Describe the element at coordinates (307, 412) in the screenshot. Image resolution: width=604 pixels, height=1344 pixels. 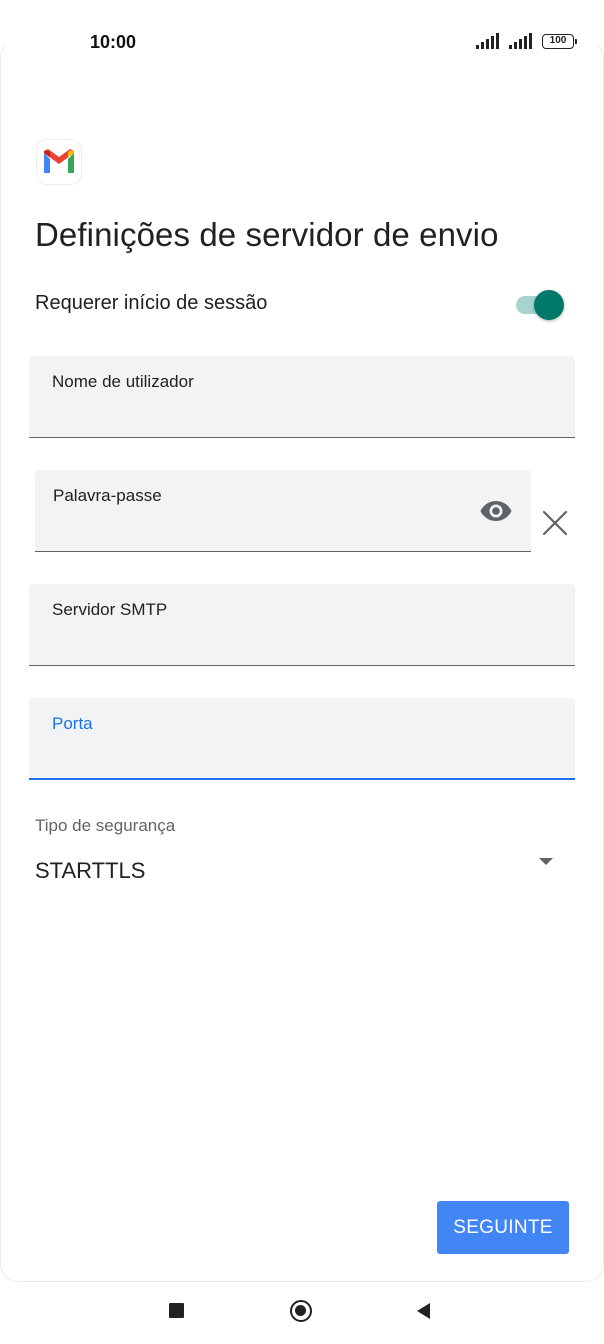
I see `username-input` at that location.